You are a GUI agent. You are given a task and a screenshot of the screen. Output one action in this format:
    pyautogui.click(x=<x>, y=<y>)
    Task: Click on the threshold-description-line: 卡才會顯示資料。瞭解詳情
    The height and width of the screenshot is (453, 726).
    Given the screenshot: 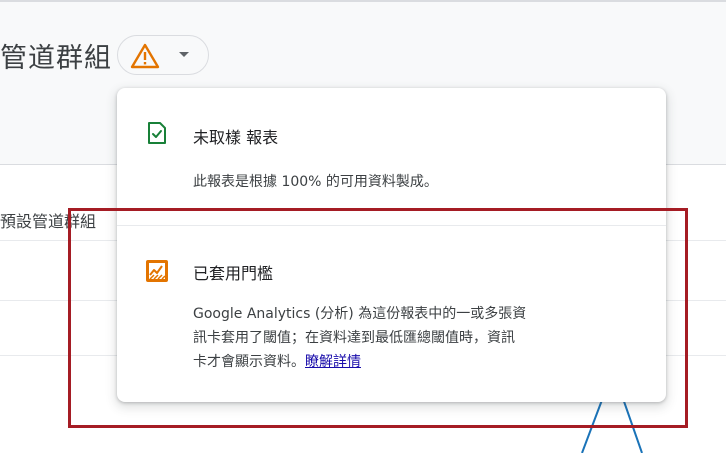 What is the action you would take?
    pyautogui.click(x=423, y=362)
    